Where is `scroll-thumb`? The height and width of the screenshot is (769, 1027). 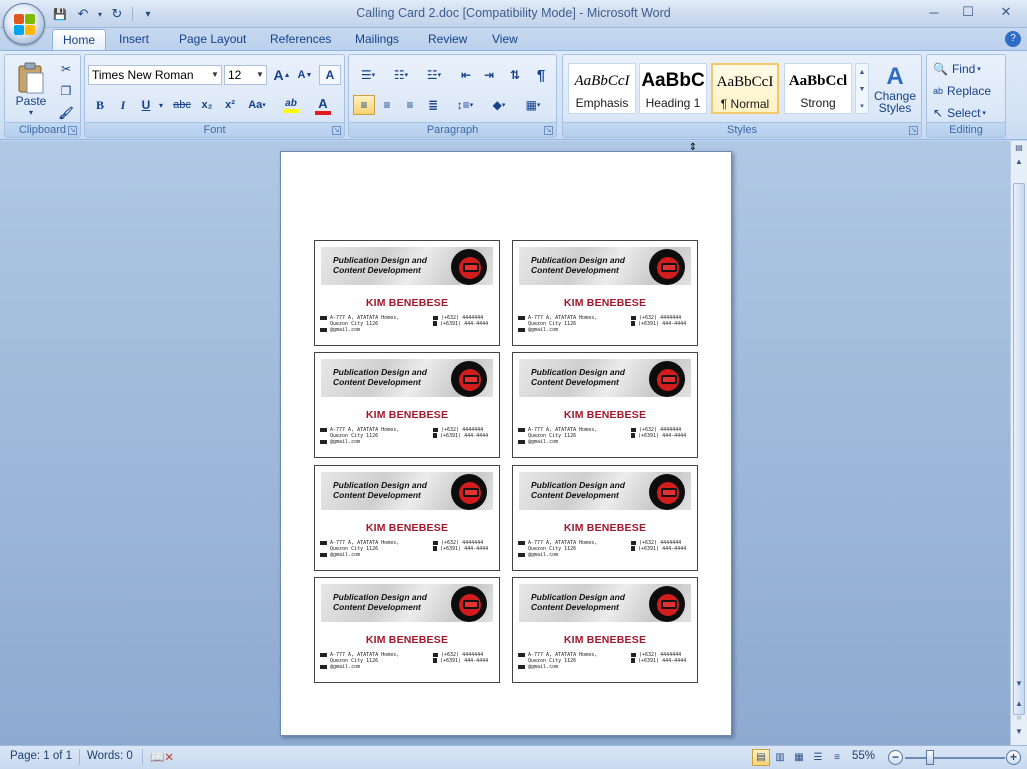 scroll-thumb is located at coordinates (1019, 449).